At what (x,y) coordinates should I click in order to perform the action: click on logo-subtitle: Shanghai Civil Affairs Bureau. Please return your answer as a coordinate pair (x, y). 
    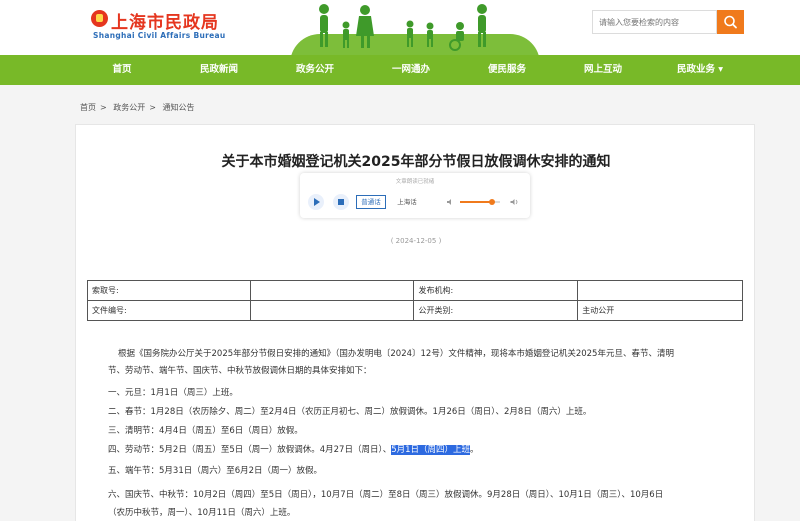
    Looking at the image, I should click on (159, 35).